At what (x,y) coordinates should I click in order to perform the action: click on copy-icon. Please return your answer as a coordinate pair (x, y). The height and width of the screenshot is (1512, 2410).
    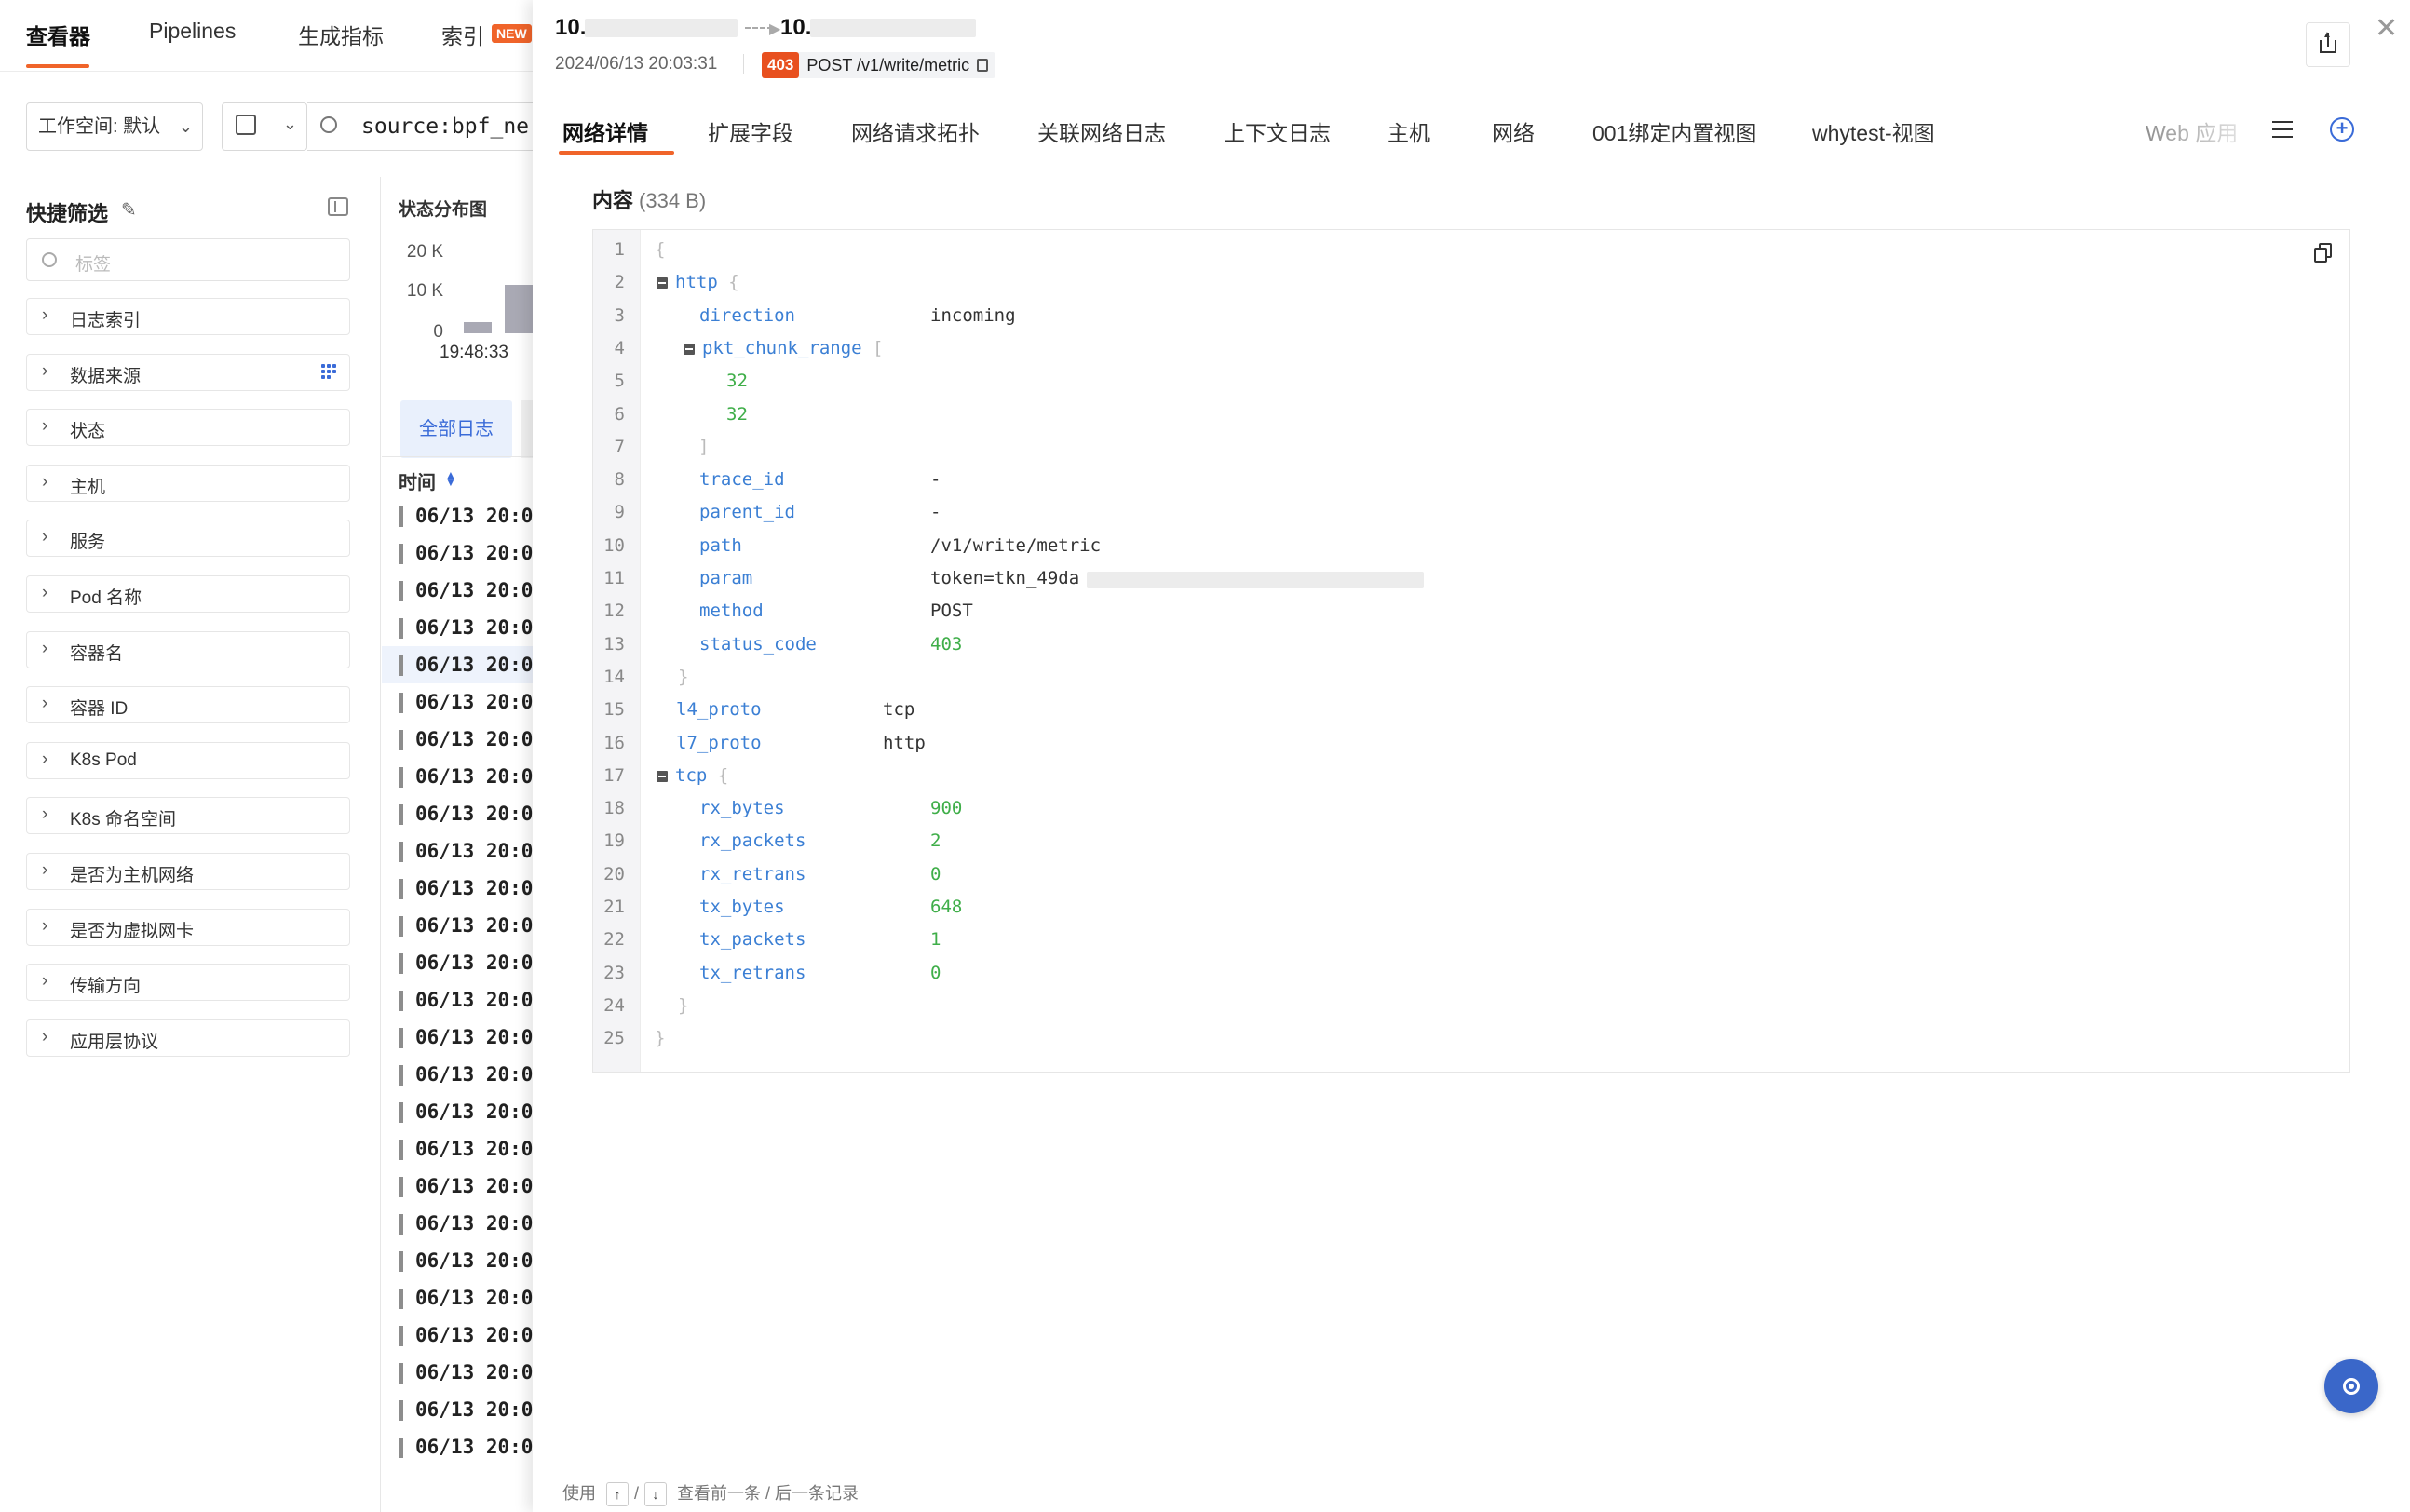
    Looking at the image, I should click on (983, 66).